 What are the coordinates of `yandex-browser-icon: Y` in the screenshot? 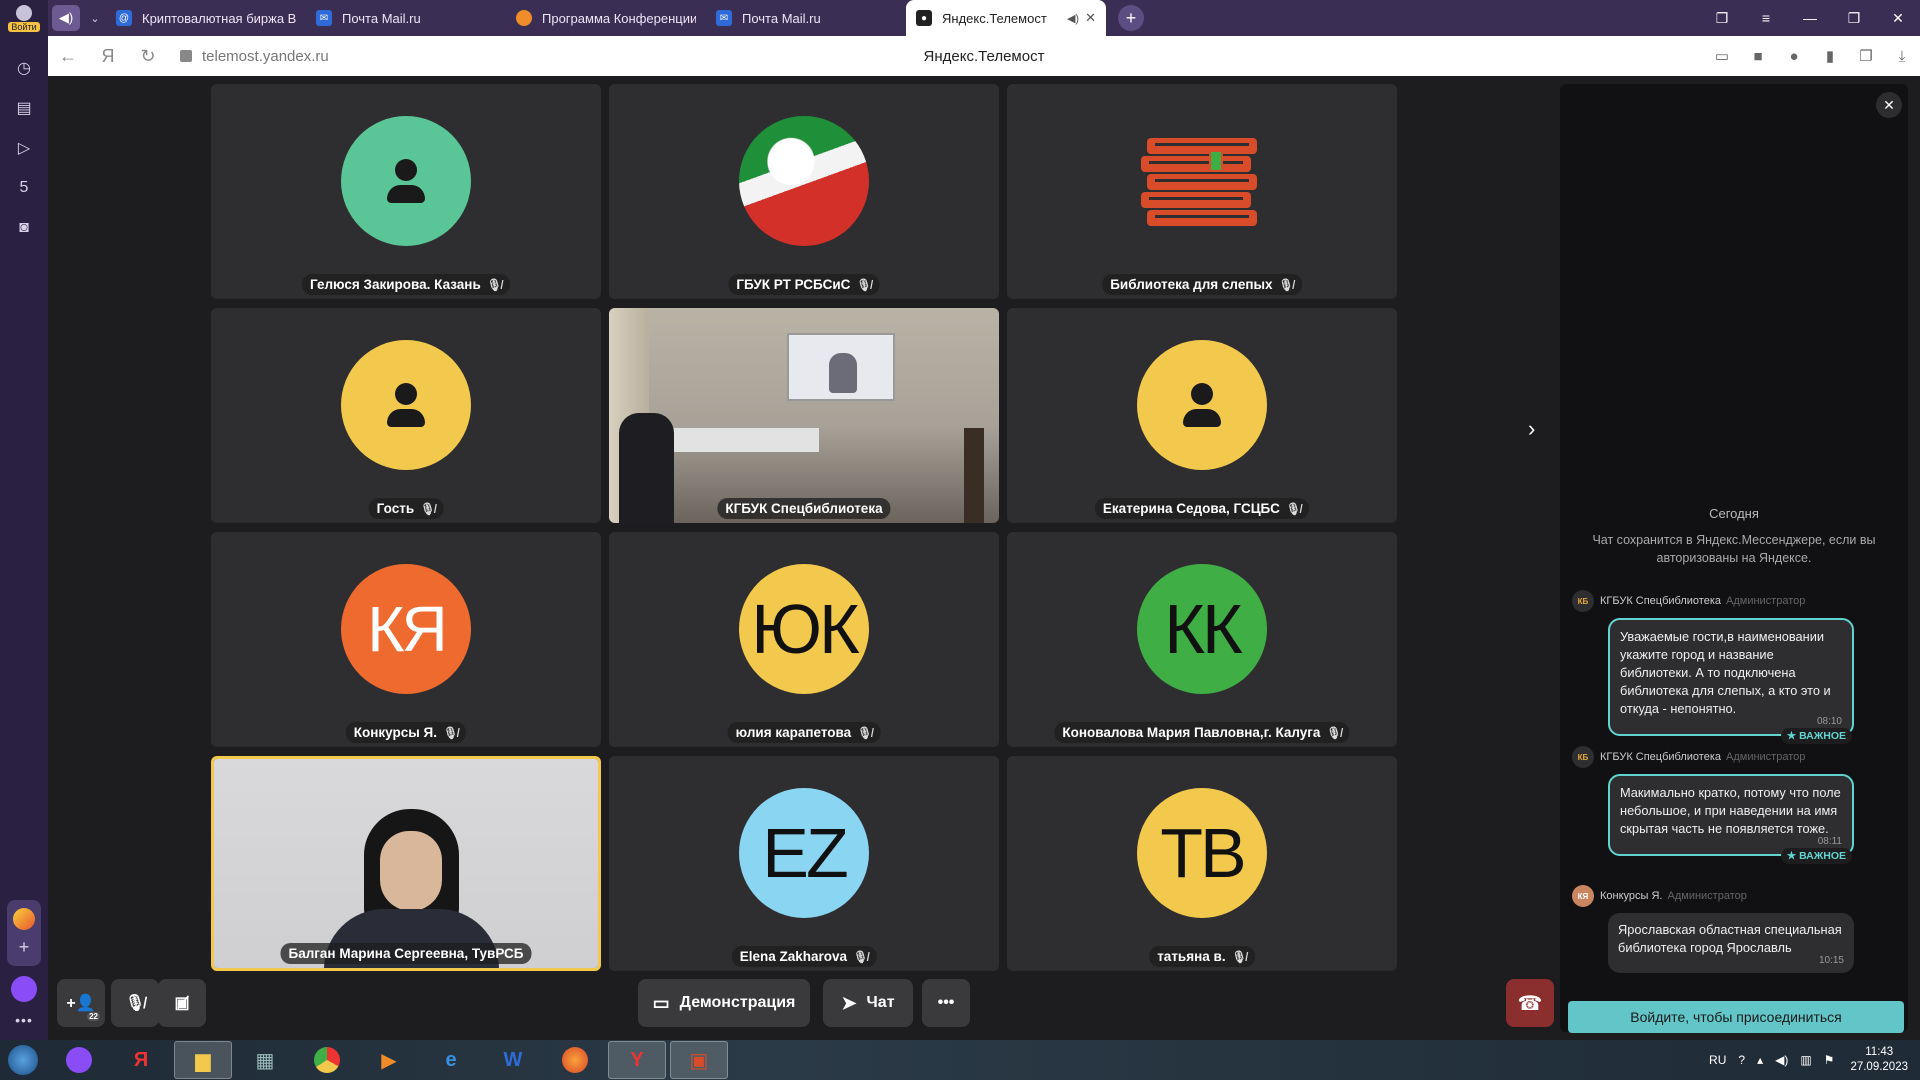 It's located at (637, 1060).